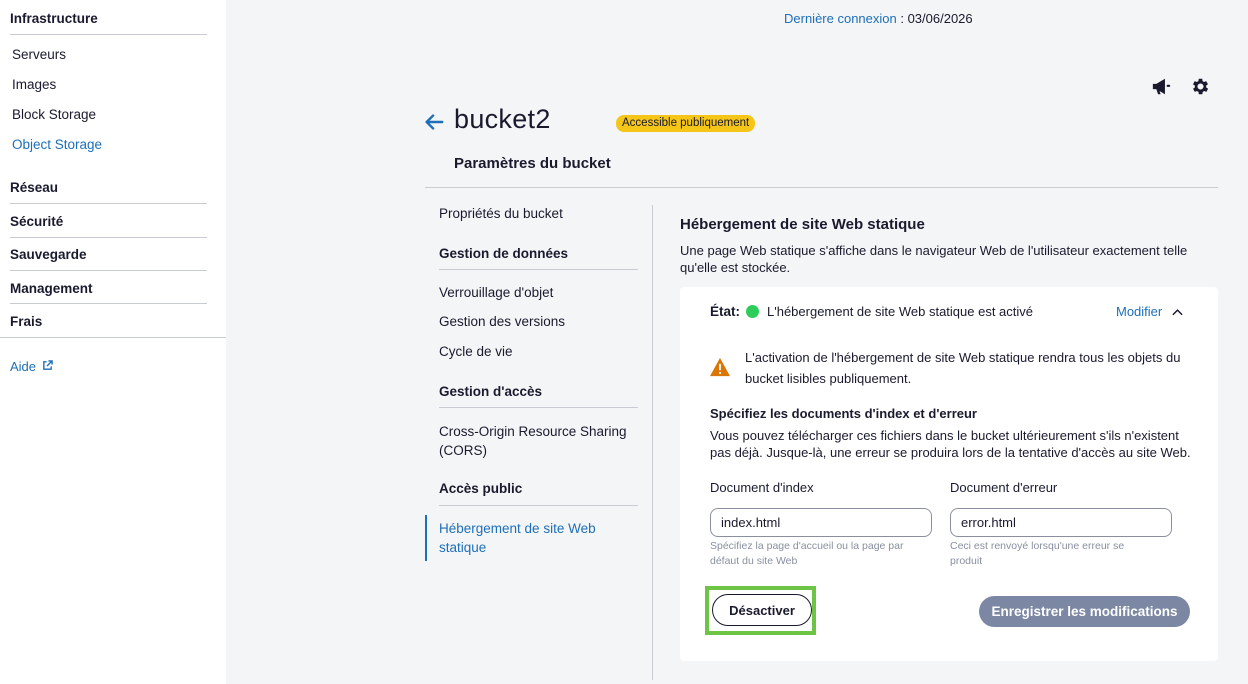  Describe the element at coordinates (532, 163) in the screenshot. I see `page-subtitle: Paramètres du bucket` at that location.